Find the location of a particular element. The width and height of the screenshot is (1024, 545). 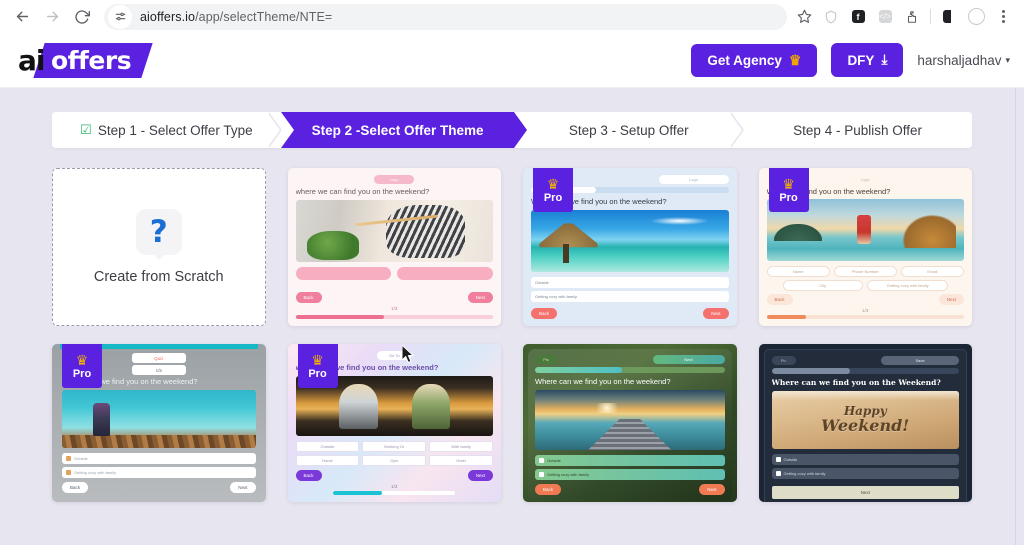

stepper-item-step3: Step 3 - Setup Offer is located at coordinates (629, 130).